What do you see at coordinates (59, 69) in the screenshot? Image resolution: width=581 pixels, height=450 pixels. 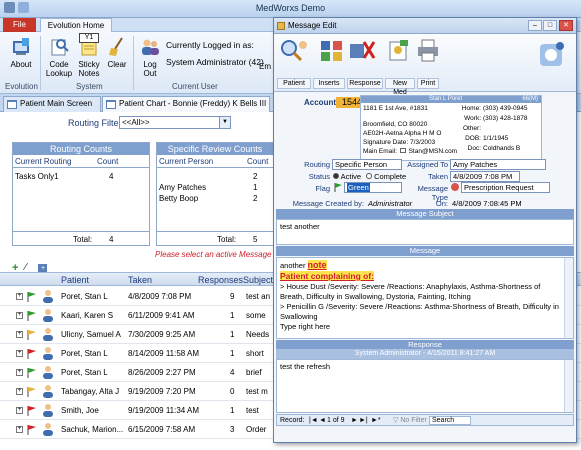 I see `code-lookup-label: Code Lookup` at bounding box center [59, 69].